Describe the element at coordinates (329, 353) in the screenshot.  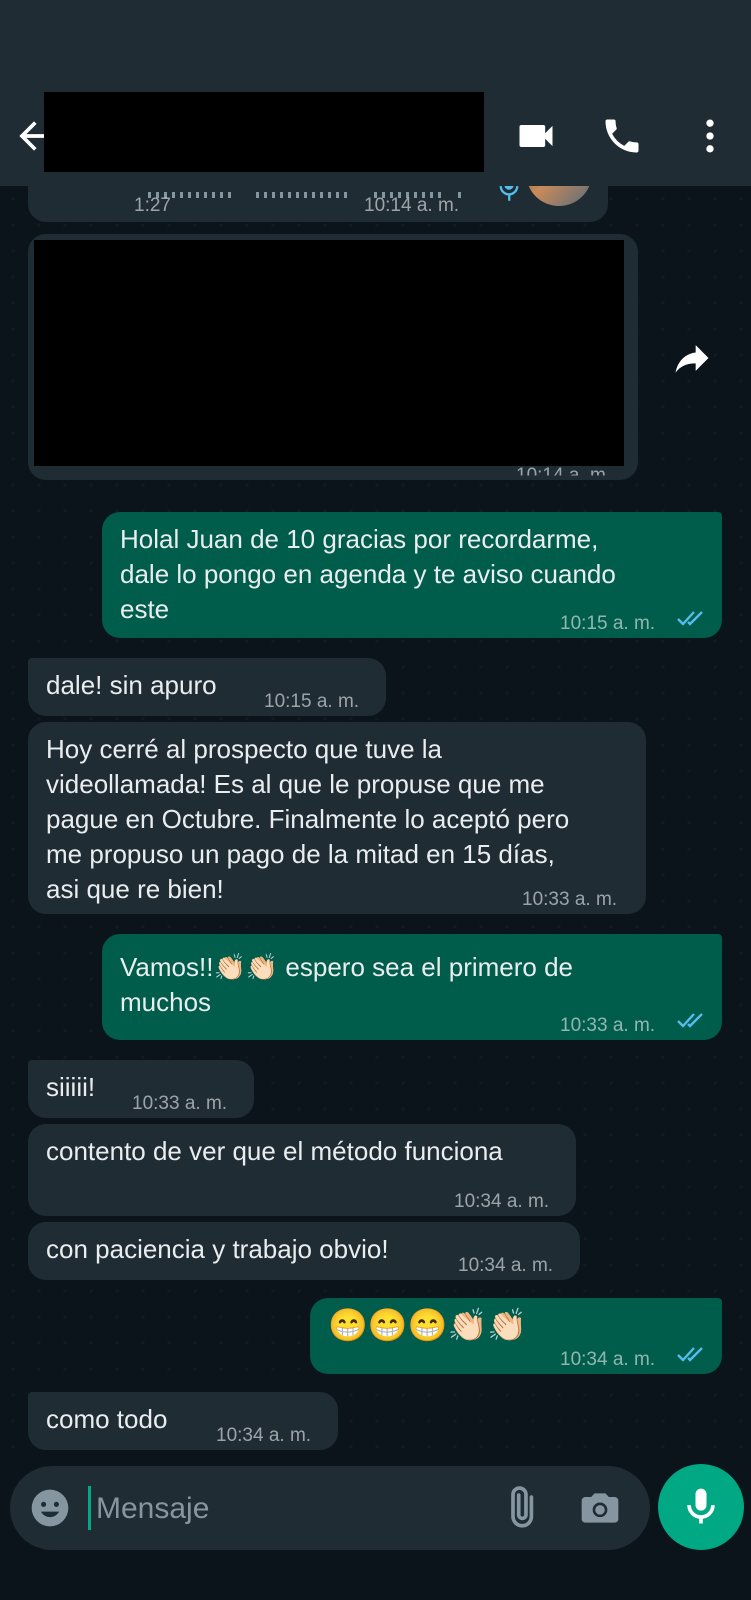
I see `media-redacted` at that location.